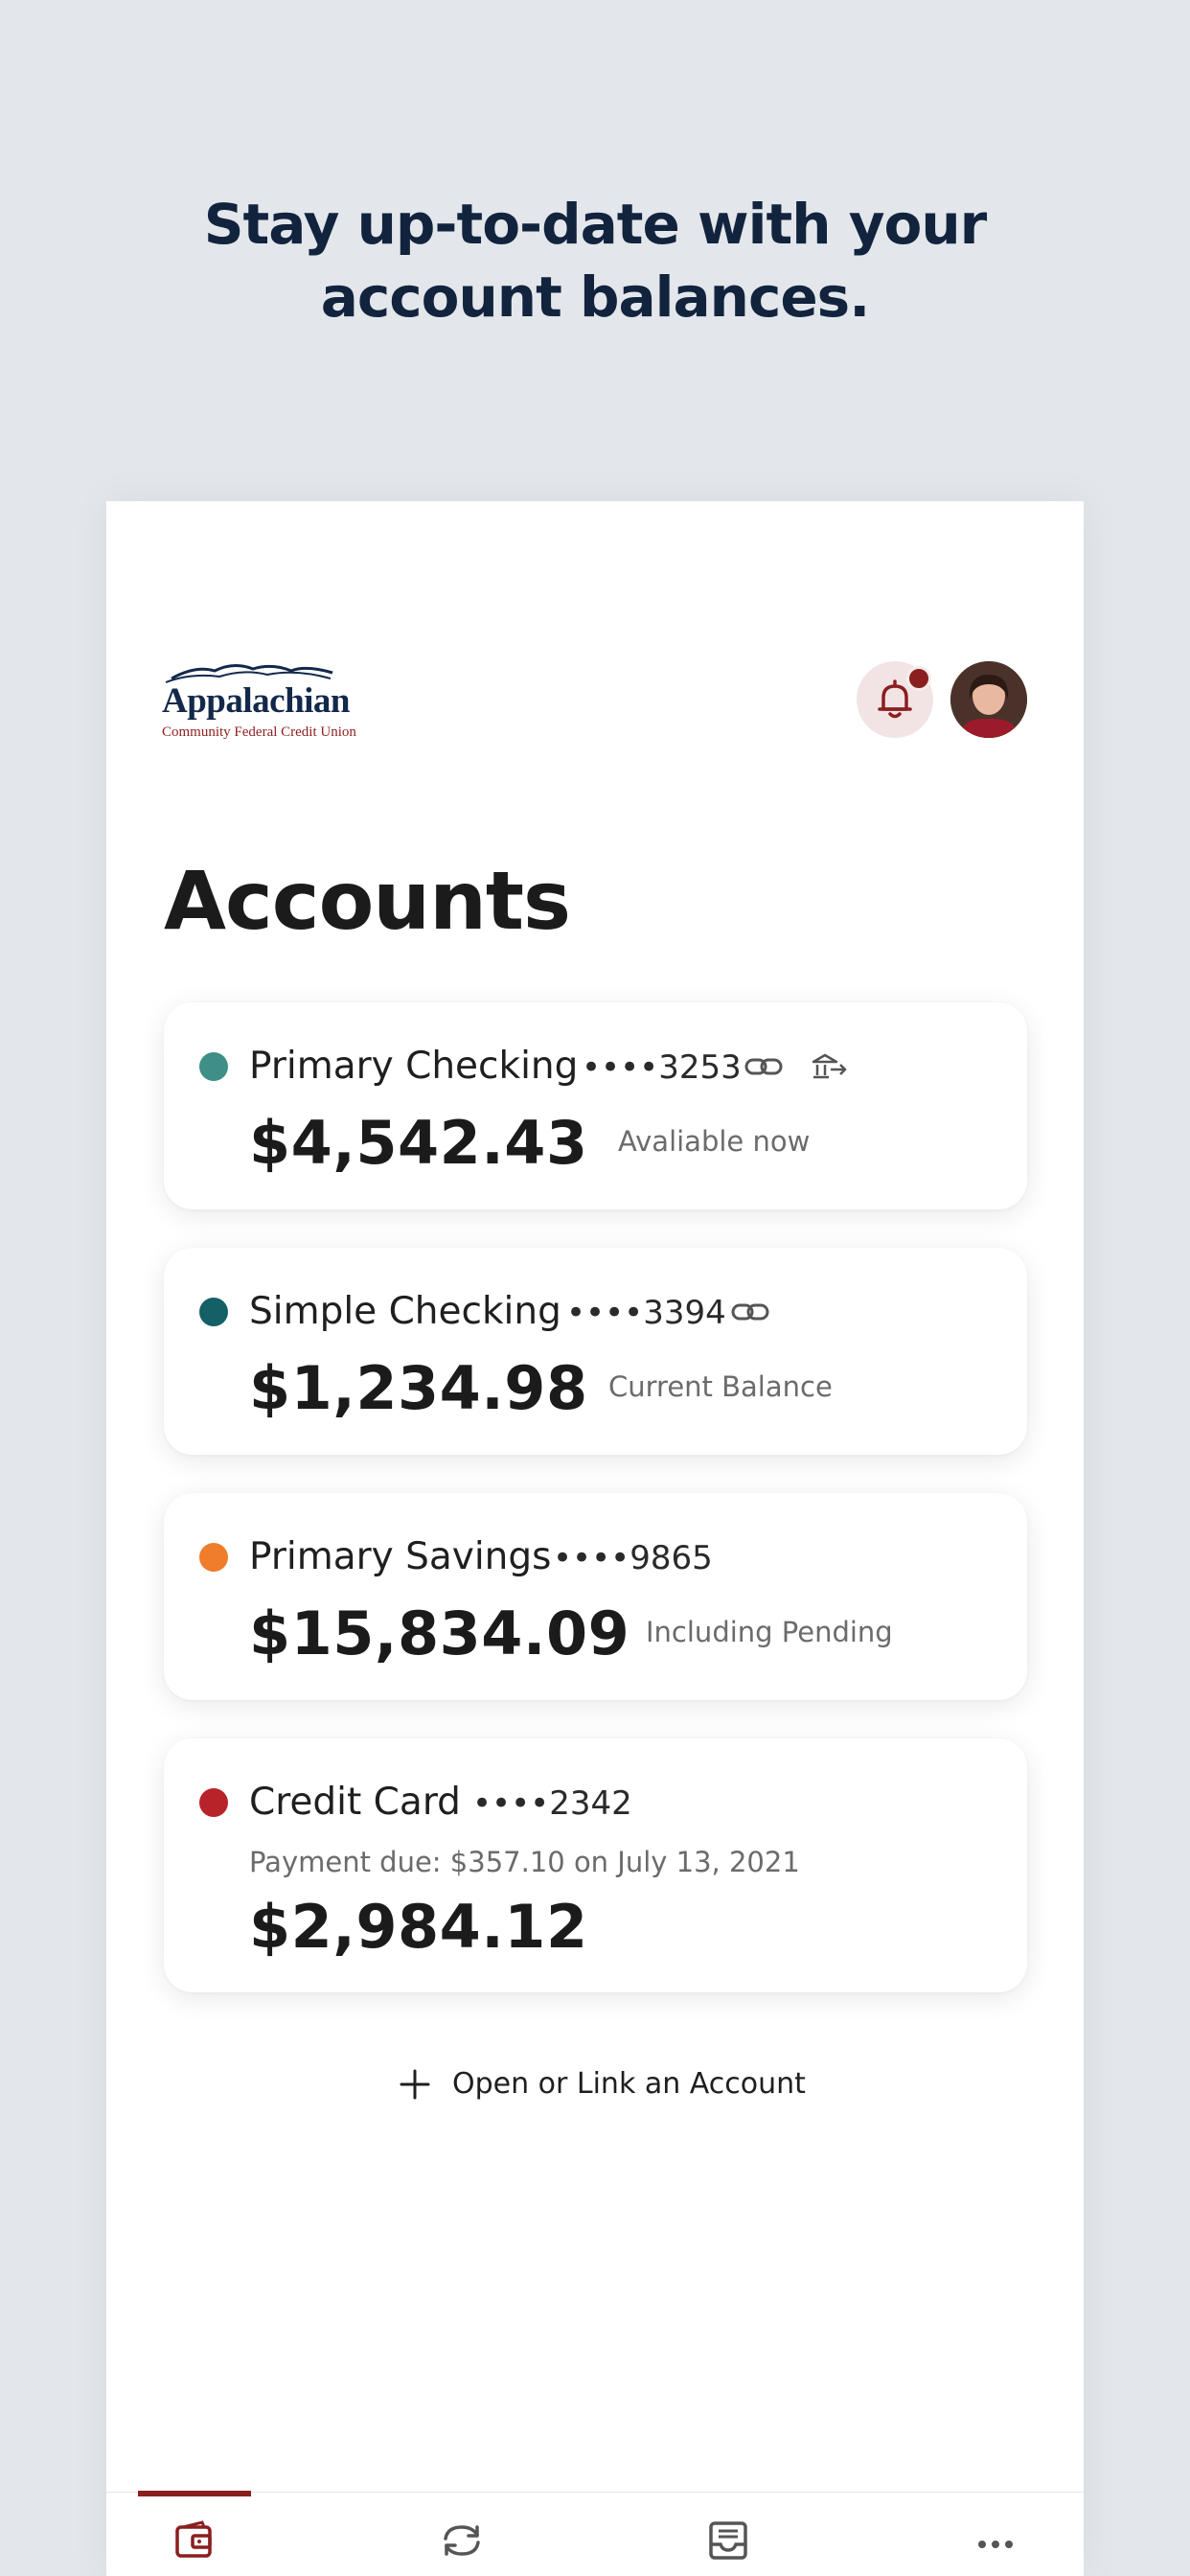 Image resolution: width=1190 pixels, height=2576 pixels. What do you see at coordinates (633, 1558) in the screenshot?
I see `account-number: ••••9865` at bounding box center [633, 1558].